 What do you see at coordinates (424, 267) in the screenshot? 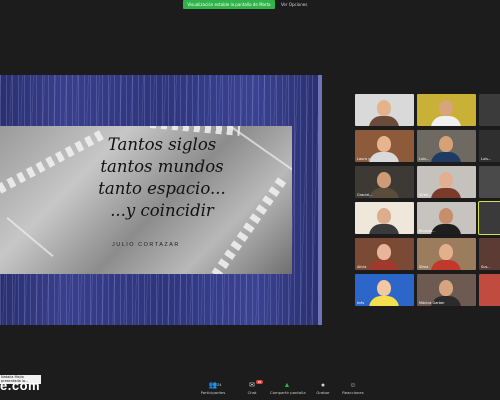
I see `participant-name: Silvia` at bounding box center [424, 267].